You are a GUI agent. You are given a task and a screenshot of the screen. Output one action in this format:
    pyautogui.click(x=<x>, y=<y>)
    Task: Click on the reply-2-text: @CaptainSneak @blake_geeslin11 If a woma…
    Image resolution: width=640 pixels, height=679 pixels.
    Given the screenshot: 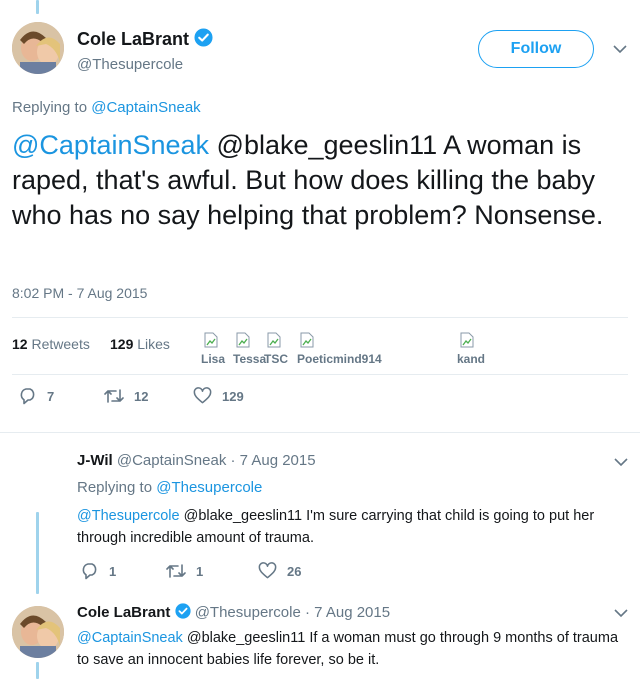 What is the action you would take?
    pyautogui.click(x=352, y=649)
    